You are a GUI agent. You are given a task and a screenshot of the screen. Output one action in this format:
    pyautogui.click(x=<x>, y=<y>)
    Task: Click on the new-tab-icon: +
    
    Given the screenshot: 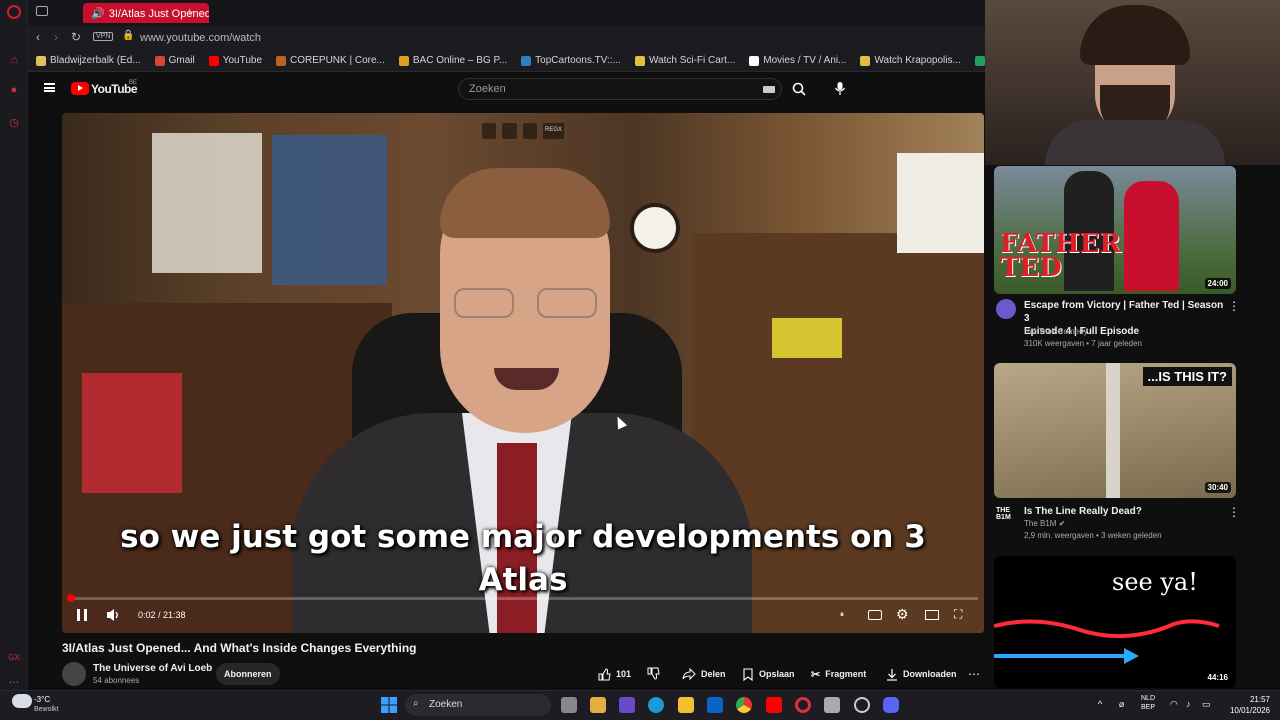 What is the action you would take?
    pyautogui.click(x=190, y=11)
    